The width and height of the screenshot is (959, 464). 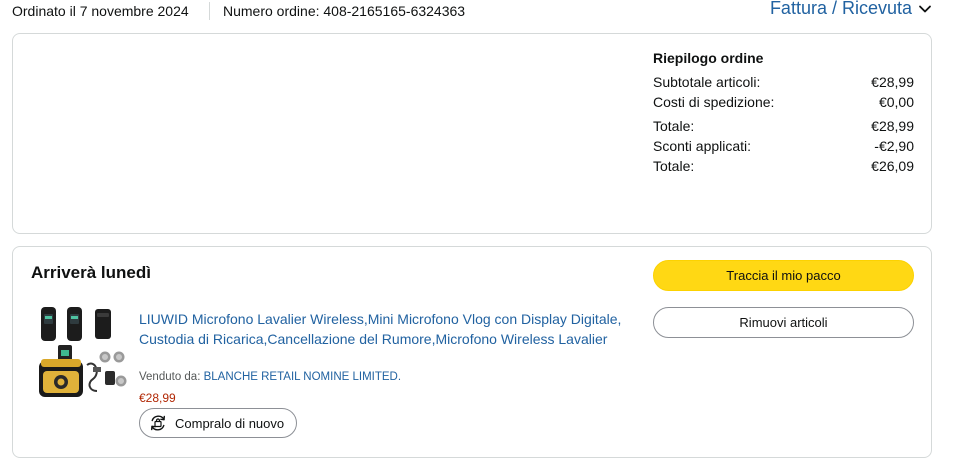 I want to click on invoice-link-label: Fattura / Ricevuta, so click(x=840, y=9).